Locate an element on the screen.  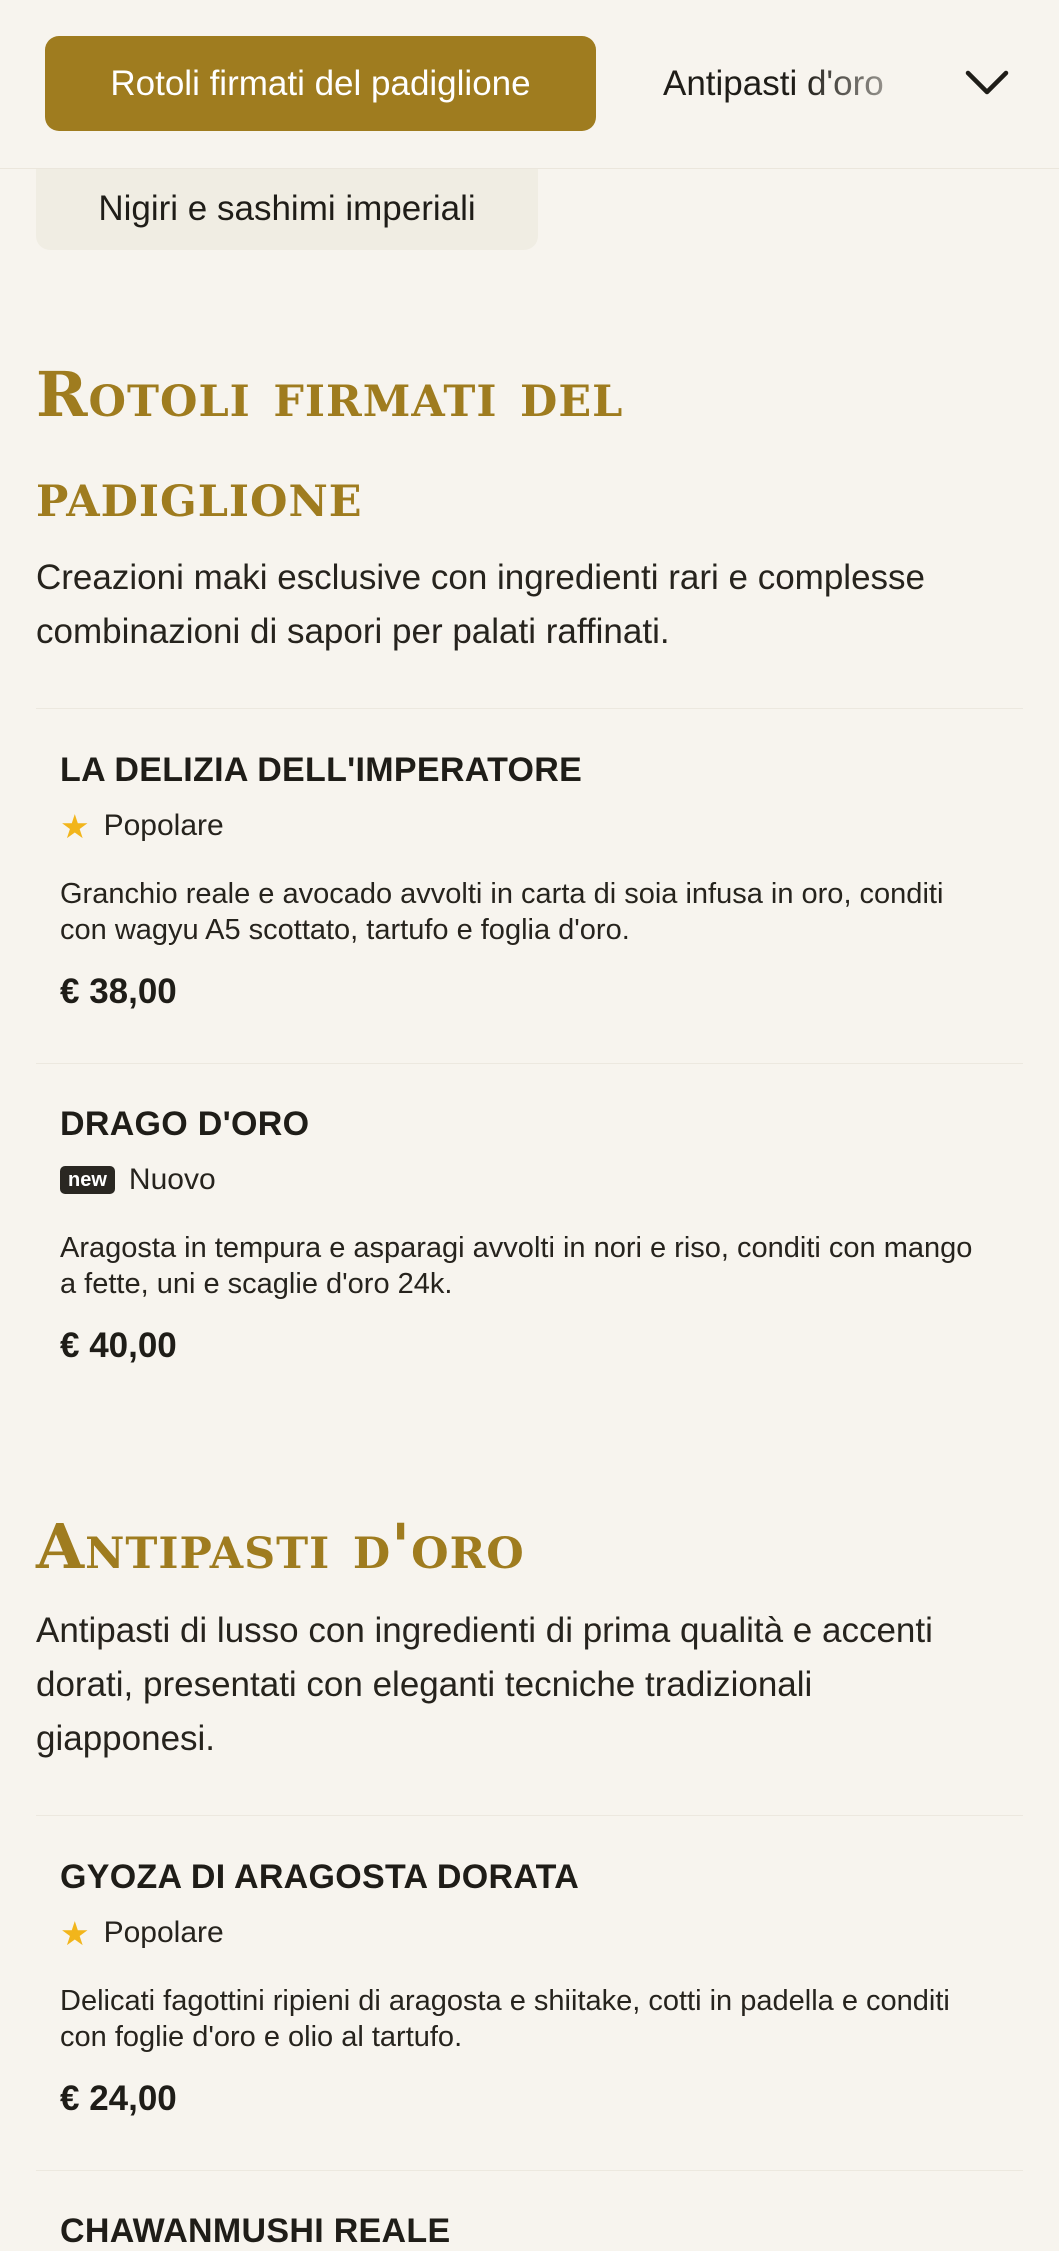
category-tab-next: Antipasti d'oro is located at coordinates (789, 83).